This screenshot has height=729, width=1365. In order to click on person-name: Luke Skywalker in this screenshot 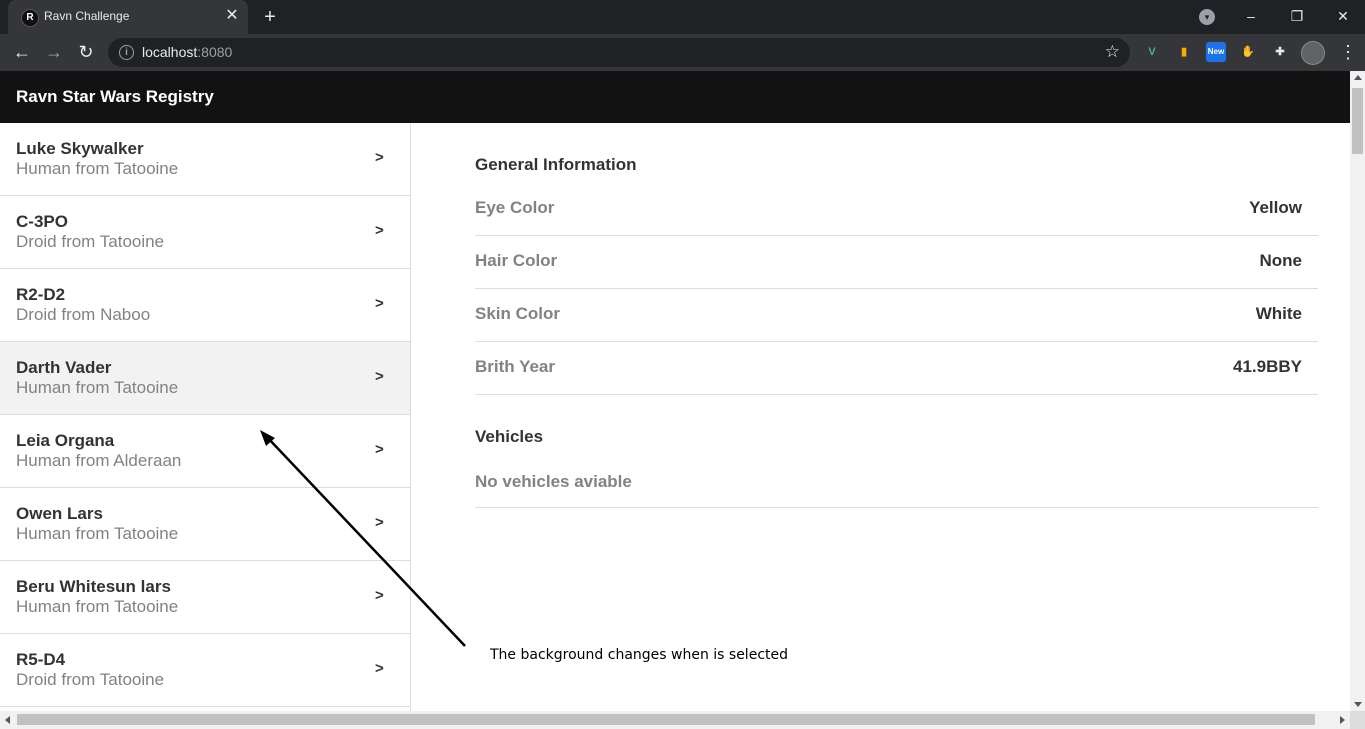, I will do `click(80, 148)`.